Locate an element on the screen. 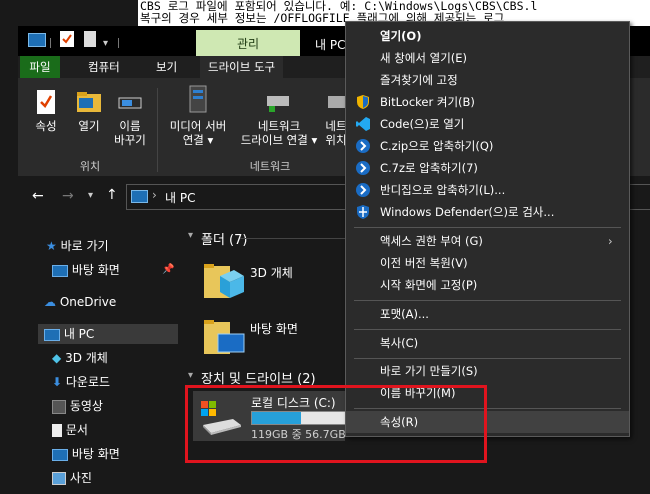  folder-label: 바탕 화면 is located at coordinates (274, 329).